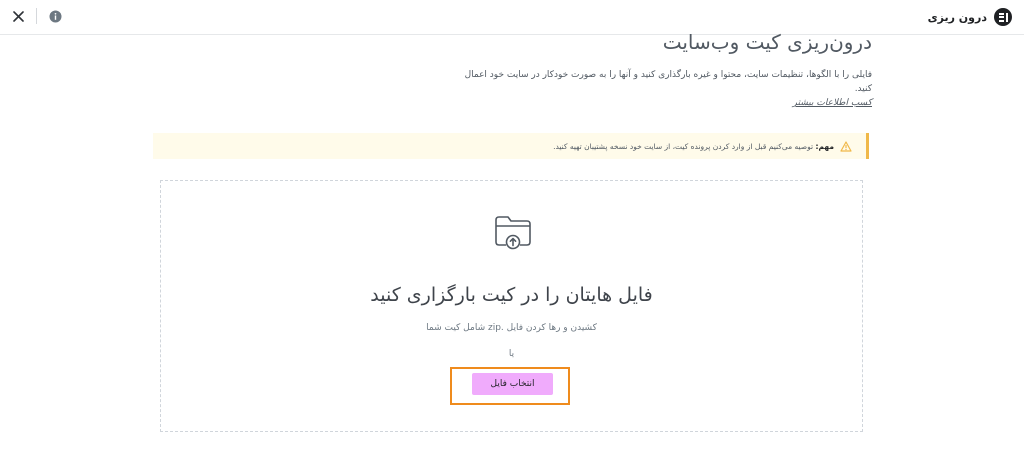  I want to click on info-button, so click(55, 16).